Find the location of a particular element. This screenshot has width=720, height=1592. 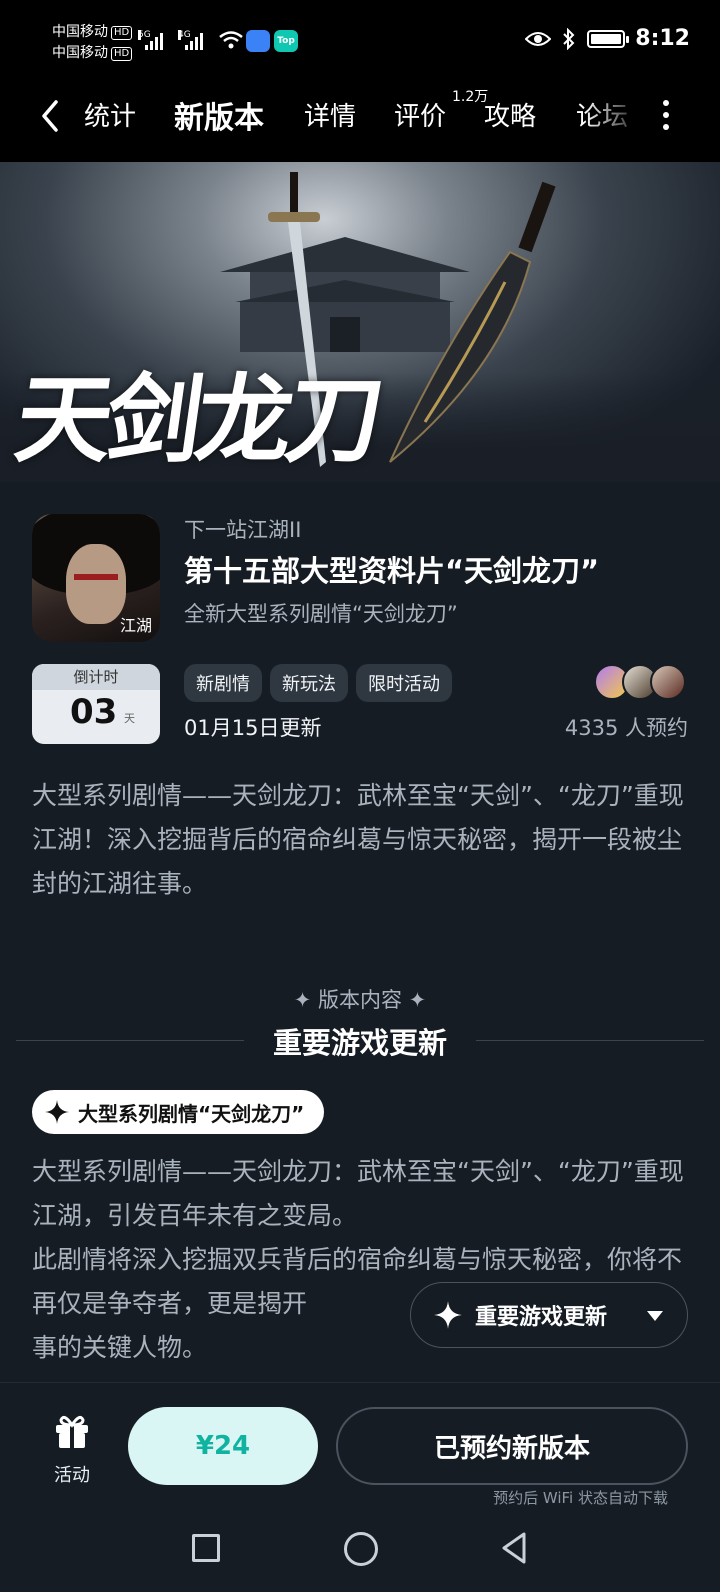

home-icon is located at coordinates (361, 1549).